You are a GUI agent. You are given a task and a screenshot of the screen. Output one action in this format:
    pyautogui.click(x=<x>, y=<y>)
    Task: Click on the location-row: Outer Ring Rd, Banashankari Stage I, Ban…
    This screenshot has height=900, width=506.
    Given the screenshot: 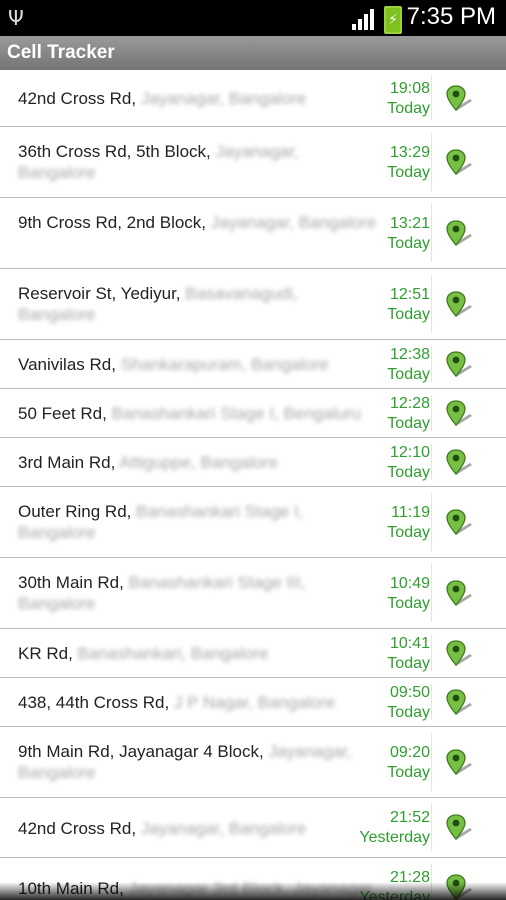 What is the action you would take?
    pyautogui.click(x=253, y=522)
    